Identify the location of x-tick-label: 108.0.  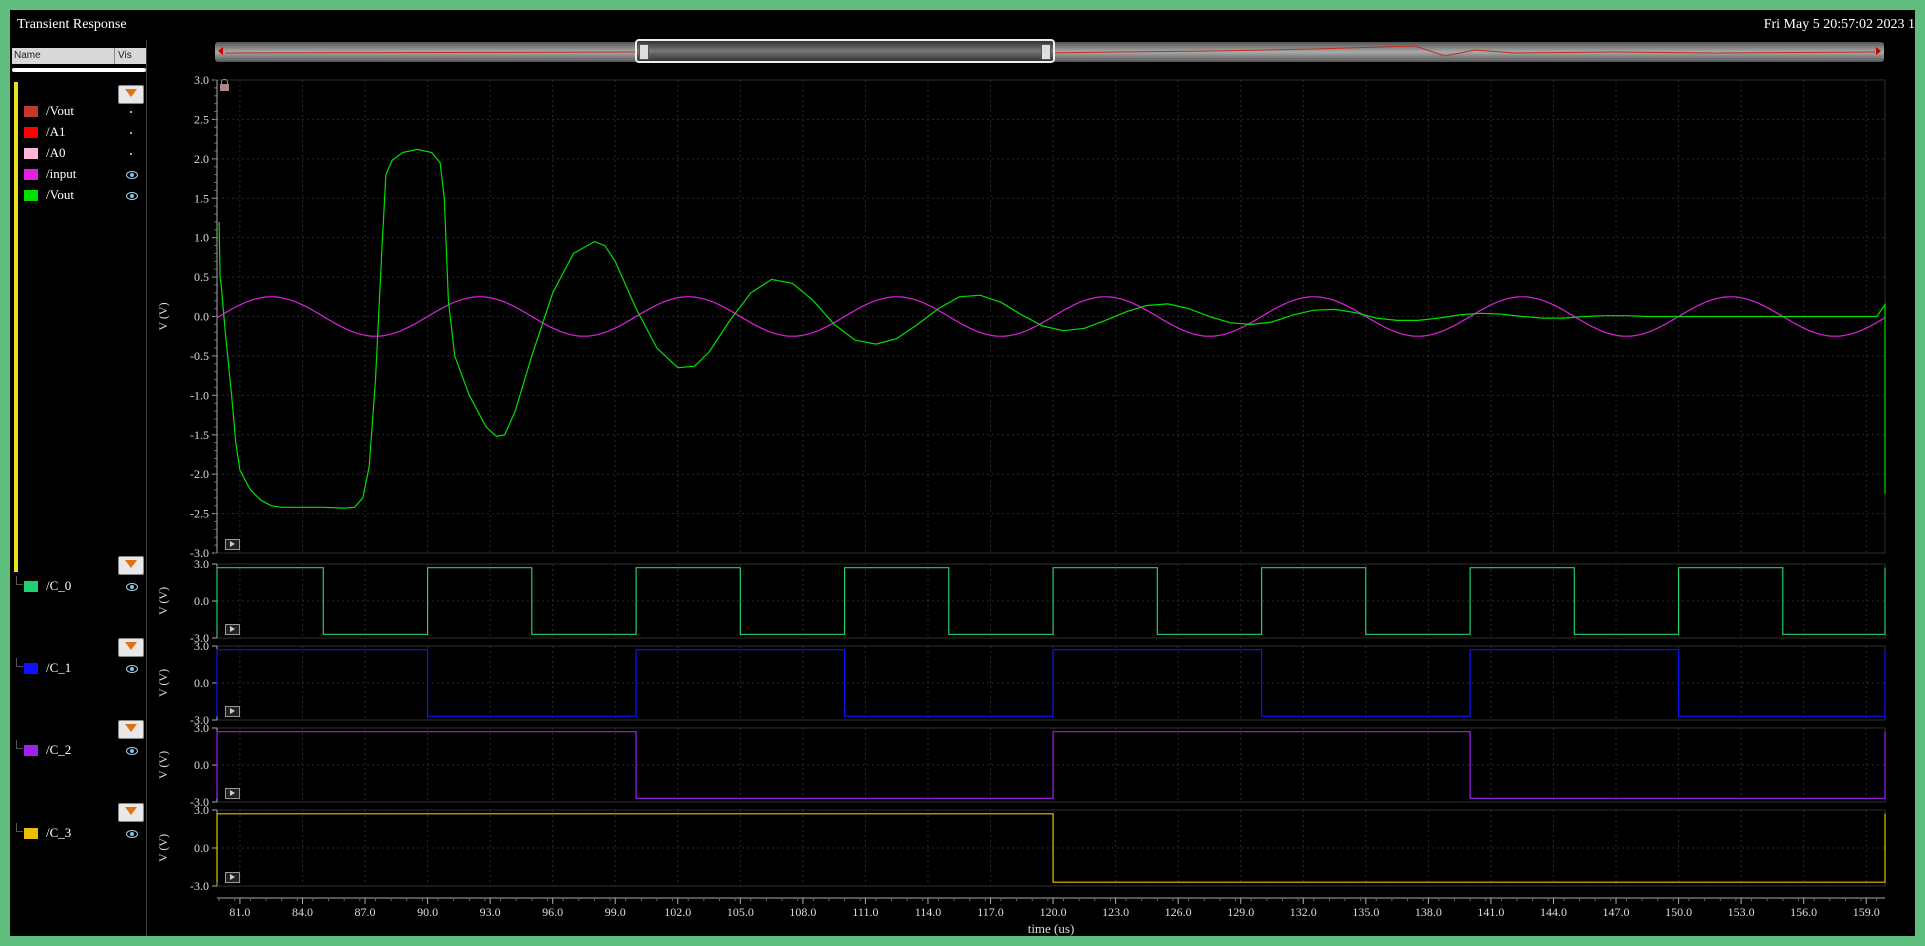
(802, 912).